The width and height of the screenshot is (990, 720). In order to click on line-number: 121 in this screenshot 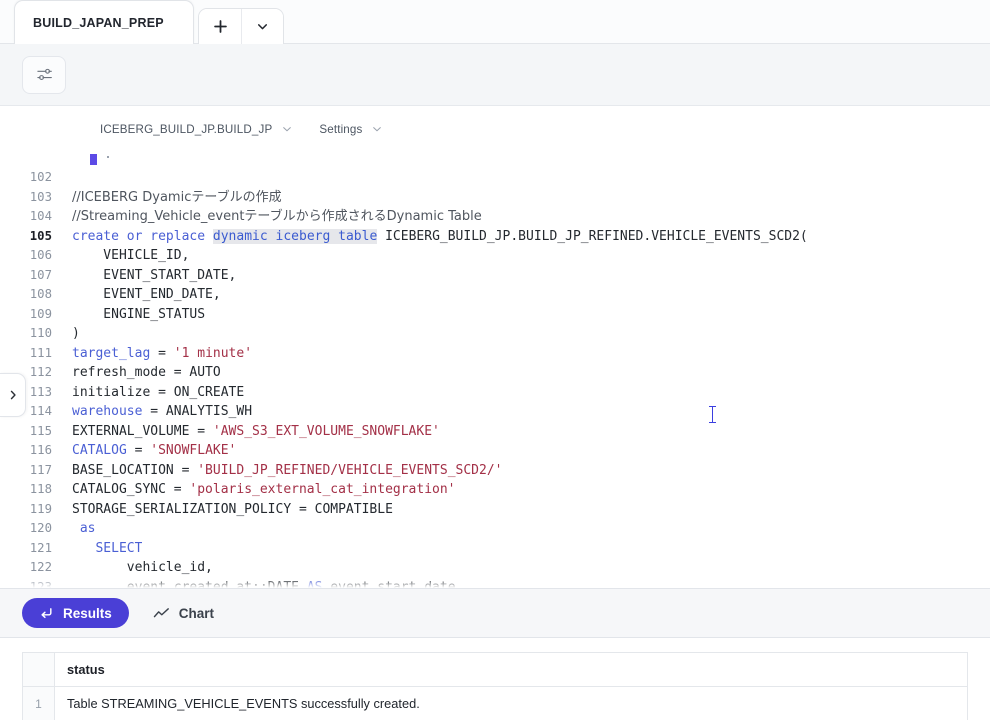, I will do `click(40, 547)`.